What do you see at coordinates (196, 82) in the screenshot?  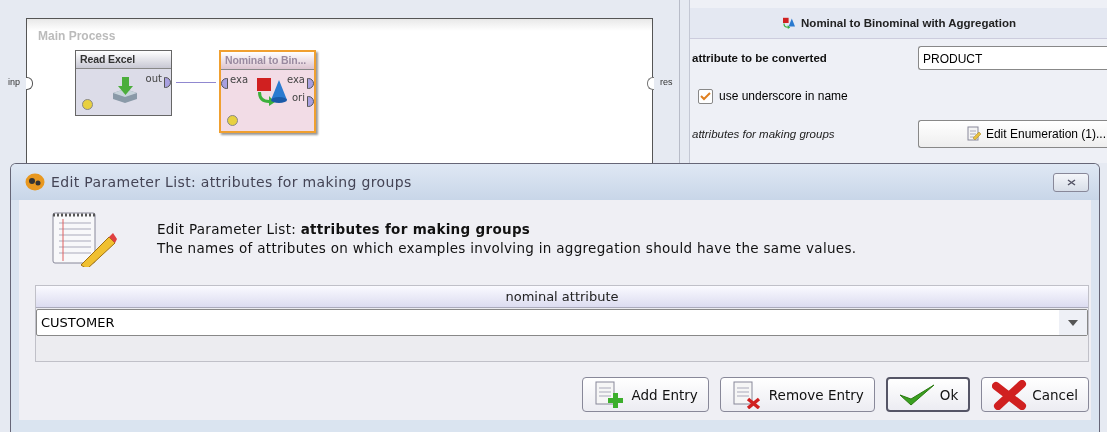 I see `connection-line` at bounding box center [196, 82].